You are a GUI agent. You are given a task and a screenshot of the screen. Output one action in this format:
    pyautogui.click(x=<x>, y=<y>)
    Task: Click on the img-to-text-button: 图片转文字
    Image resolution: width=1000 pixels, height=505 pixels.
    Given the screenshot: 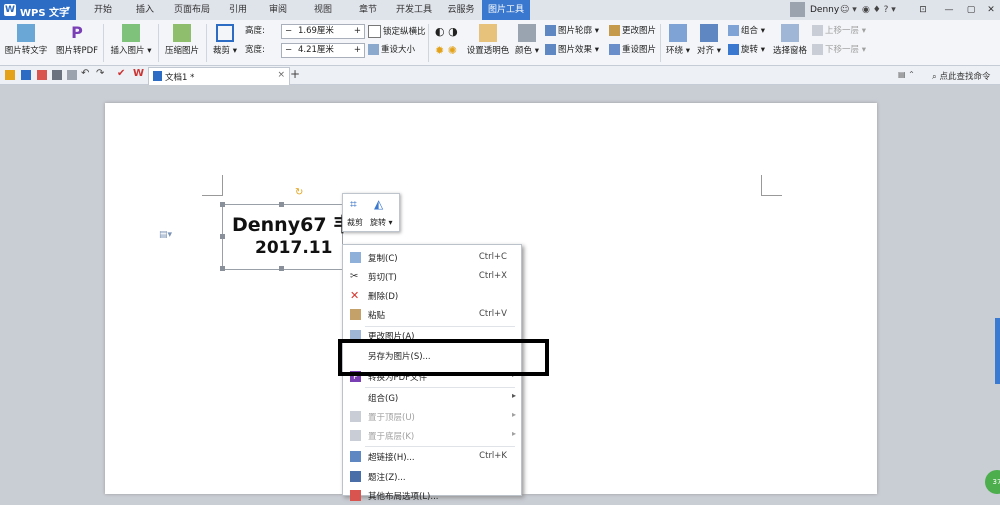 What is the action you would take?
    pyautogui.click(x=26, y=40)
    